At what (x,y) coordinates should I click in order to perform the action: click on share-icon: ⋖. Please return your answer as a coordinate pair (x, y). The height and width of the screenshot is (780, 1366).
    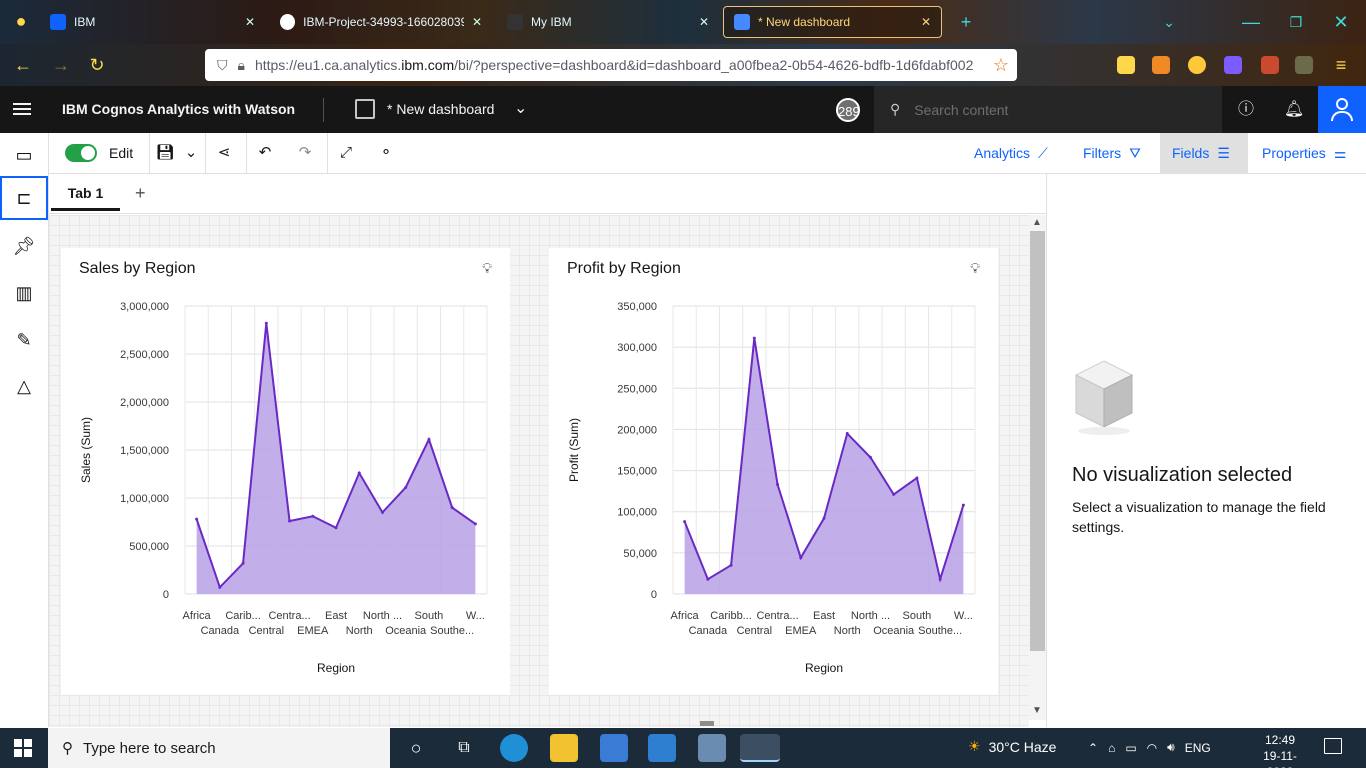
    Looking at the image, I should click on (224, 153).